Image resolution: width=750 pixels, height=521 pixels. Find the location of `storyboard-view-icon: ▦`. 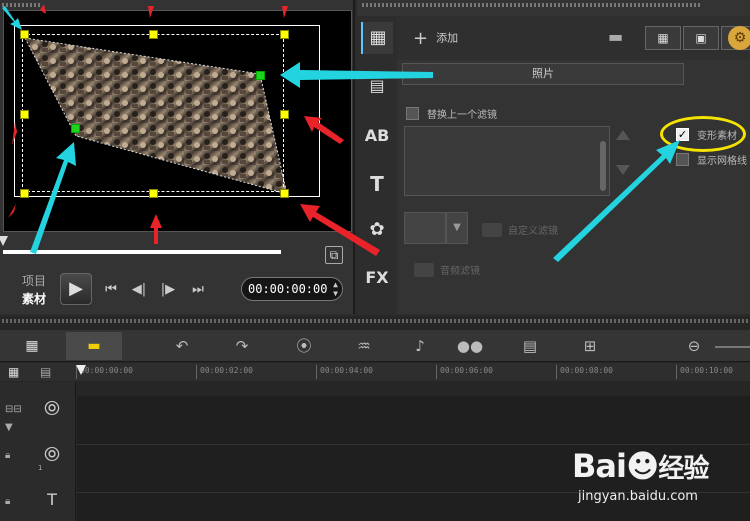

storyboard-view-icon: ▦ is located at coordinates (32, 346).